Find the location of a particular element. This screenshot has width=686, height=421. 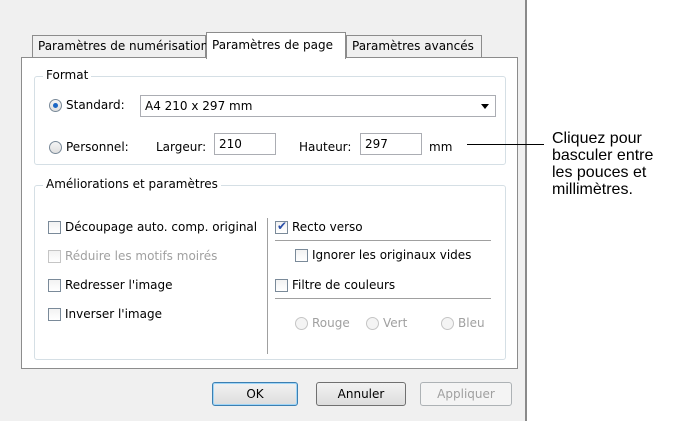

unit-toggle: mm is located at coordinates (440, 147).